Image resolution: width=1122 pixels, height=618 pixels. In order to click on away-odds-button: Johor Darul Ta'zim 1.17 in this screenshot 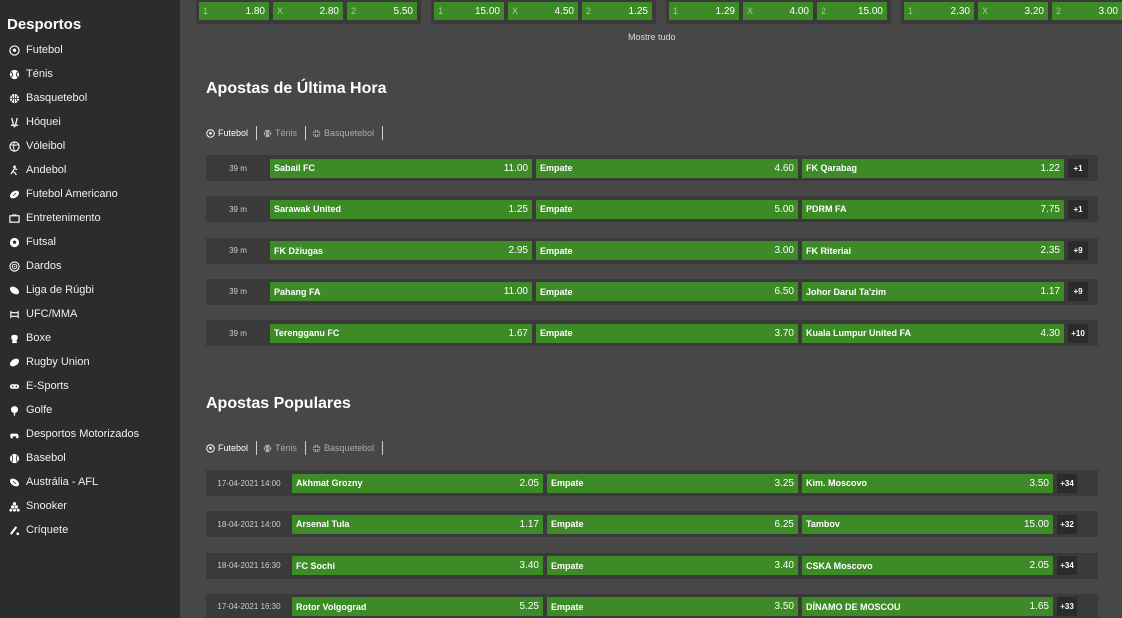, I will do `click(933, 292)`.